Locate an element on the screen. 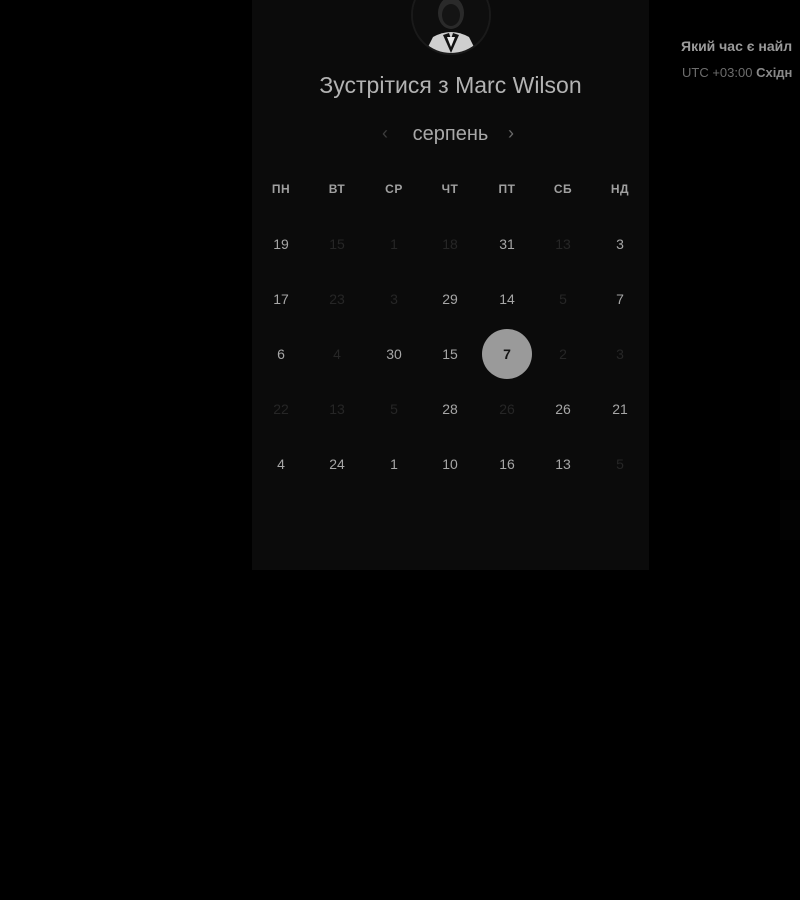 The width and height of the screenshot is (800, 900). timezone-selector: UTC +03:00 Східн is located at coordinates (737, 72).